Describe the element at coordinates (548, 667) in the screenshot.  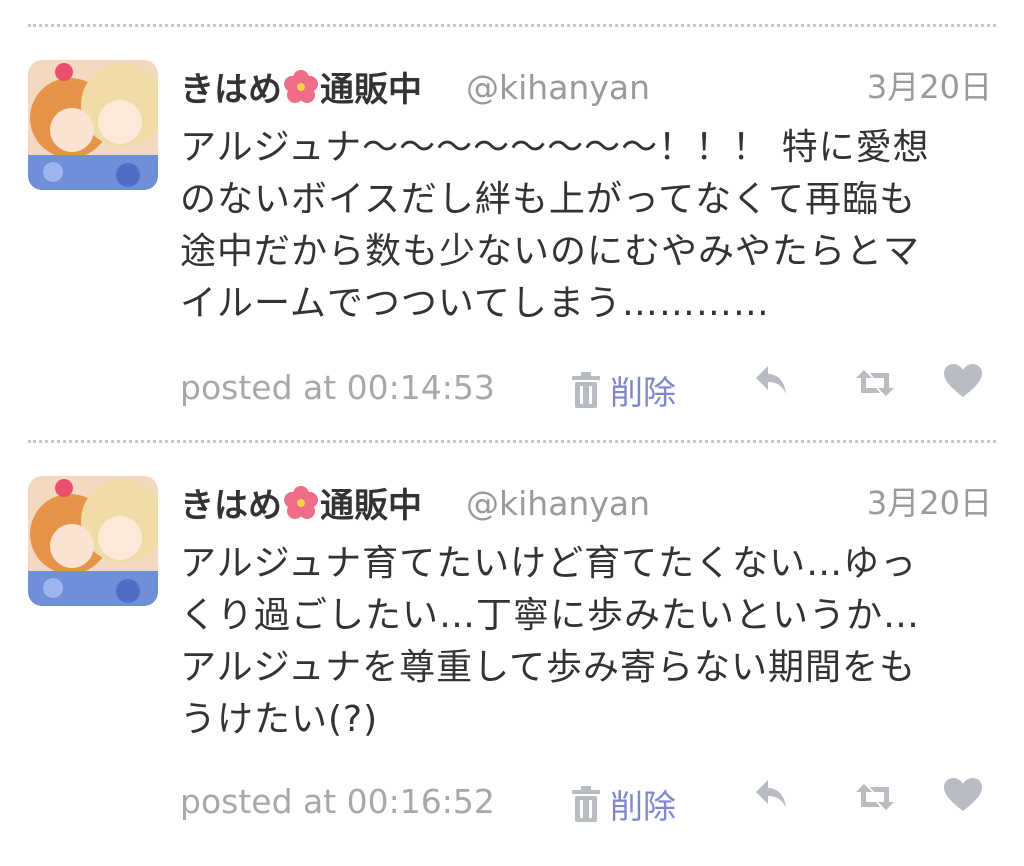
I see `tweet-text-line: アルジュナを尊重して歩み寄らない期間をも` at that location.